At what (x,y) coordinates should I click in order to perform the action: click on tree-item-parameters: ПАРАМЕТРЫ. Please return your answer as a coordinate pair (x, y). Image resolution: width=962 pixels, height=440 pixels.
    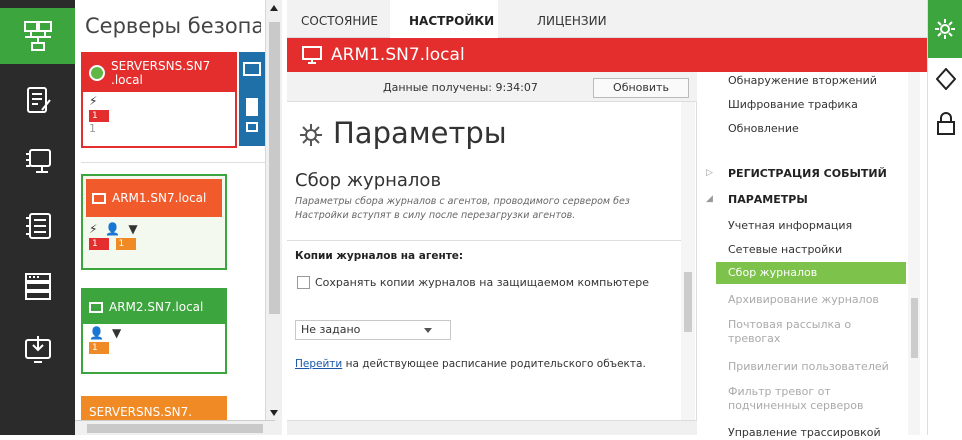
    Looking at the image, I should click on (768, 200).